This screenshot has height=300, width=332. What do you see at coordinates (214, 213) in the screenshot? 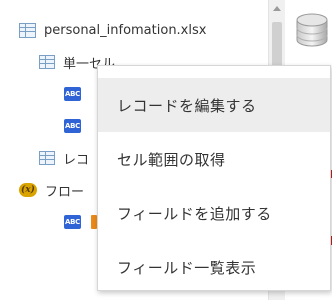
I see `menu-item-add-field: フィールドを追加する` at bounding box center [214, 213].